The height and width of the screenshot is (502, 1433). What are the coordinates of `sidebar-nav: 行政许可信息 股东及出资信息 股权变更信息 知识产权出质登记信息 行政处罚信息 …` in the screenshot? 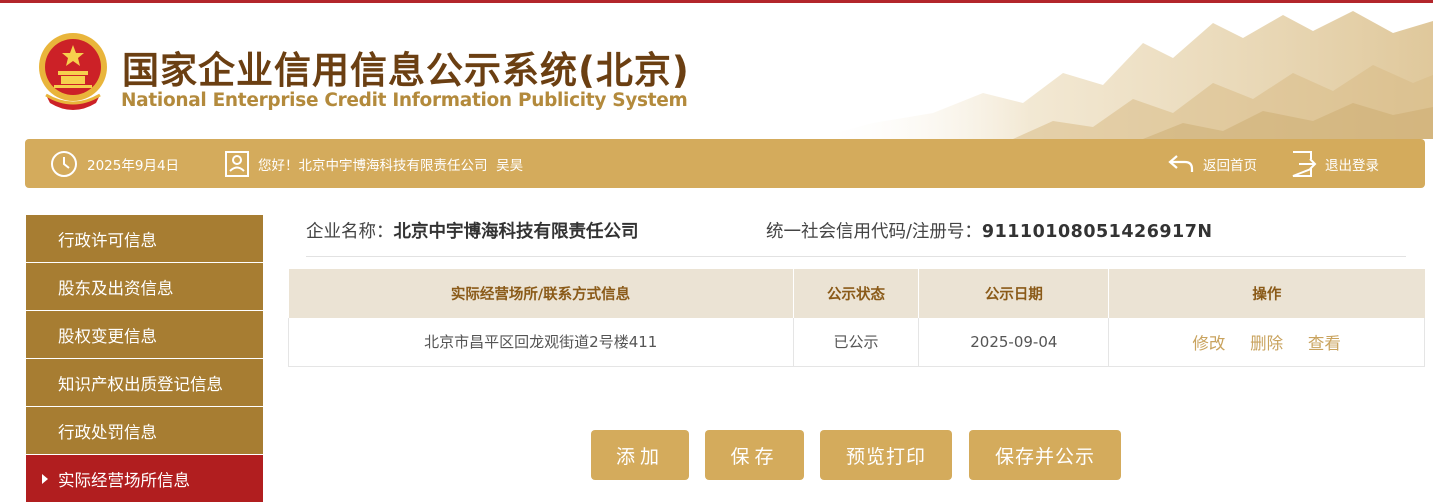 It's located at (144, 358).